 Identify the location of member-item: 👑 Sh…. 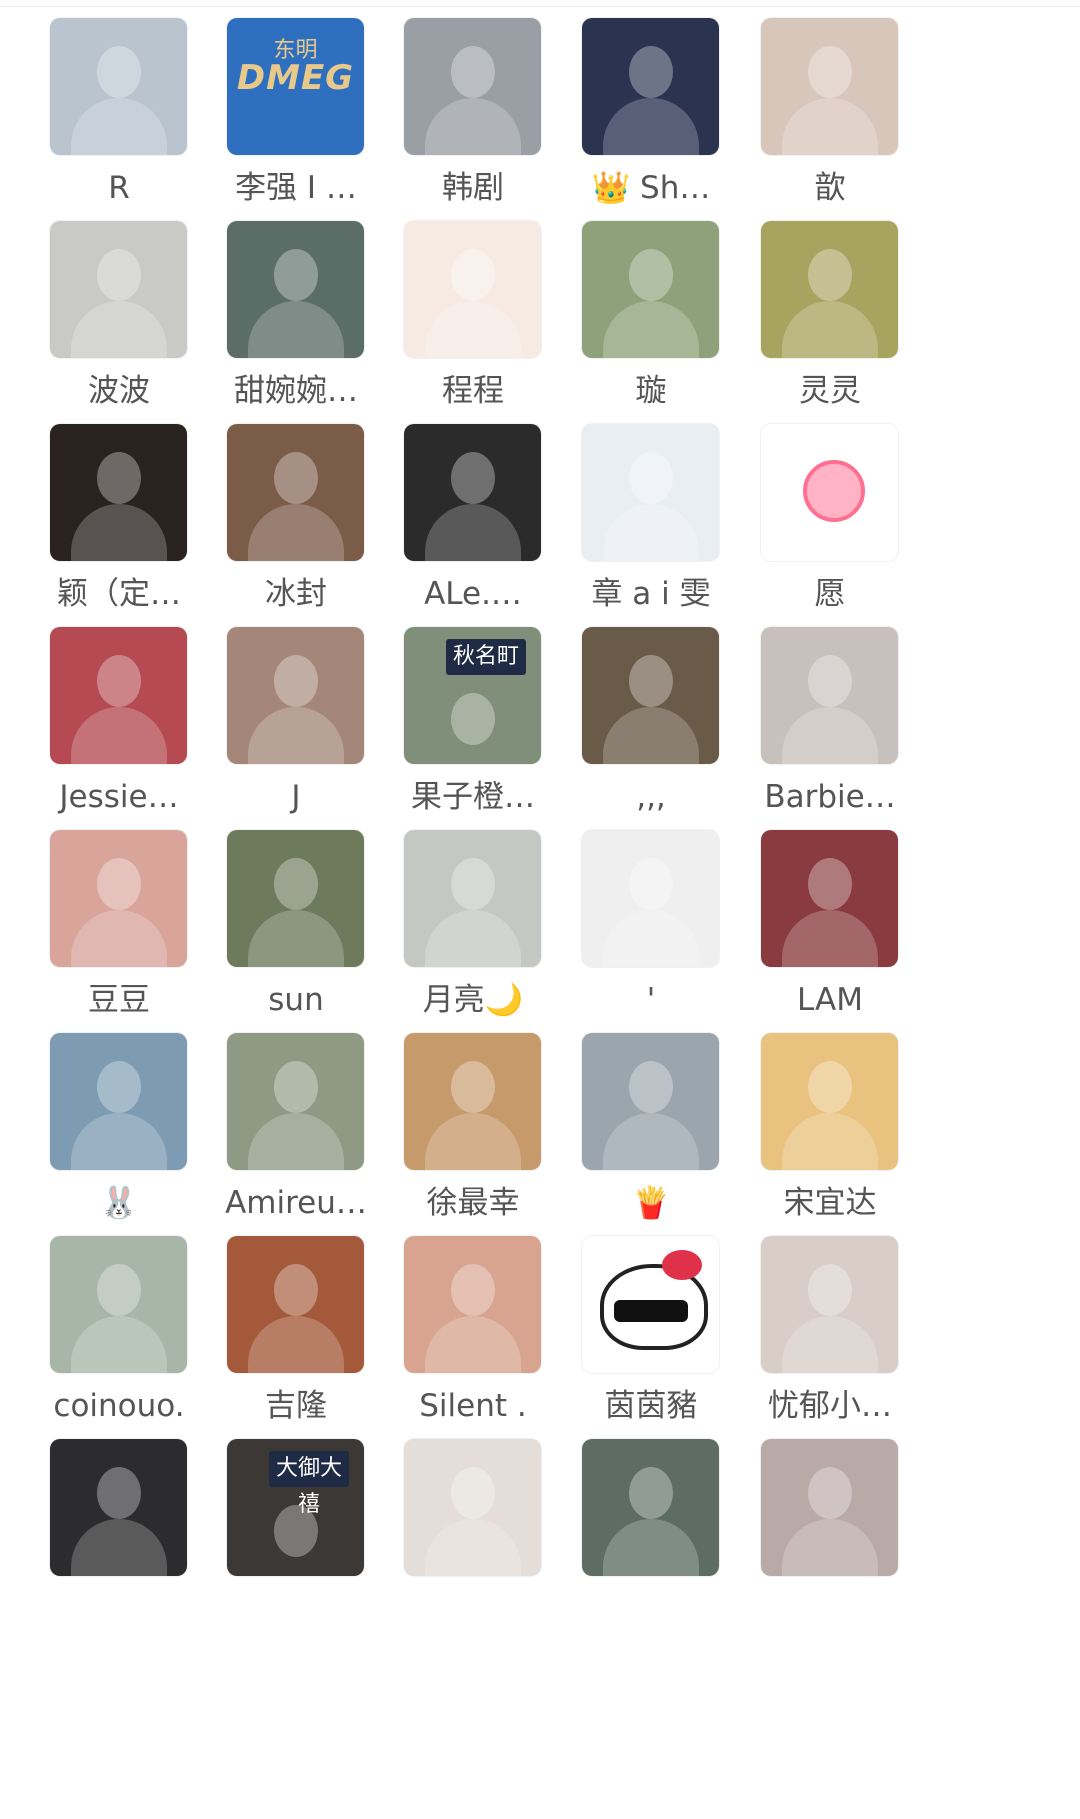
(651, 110).